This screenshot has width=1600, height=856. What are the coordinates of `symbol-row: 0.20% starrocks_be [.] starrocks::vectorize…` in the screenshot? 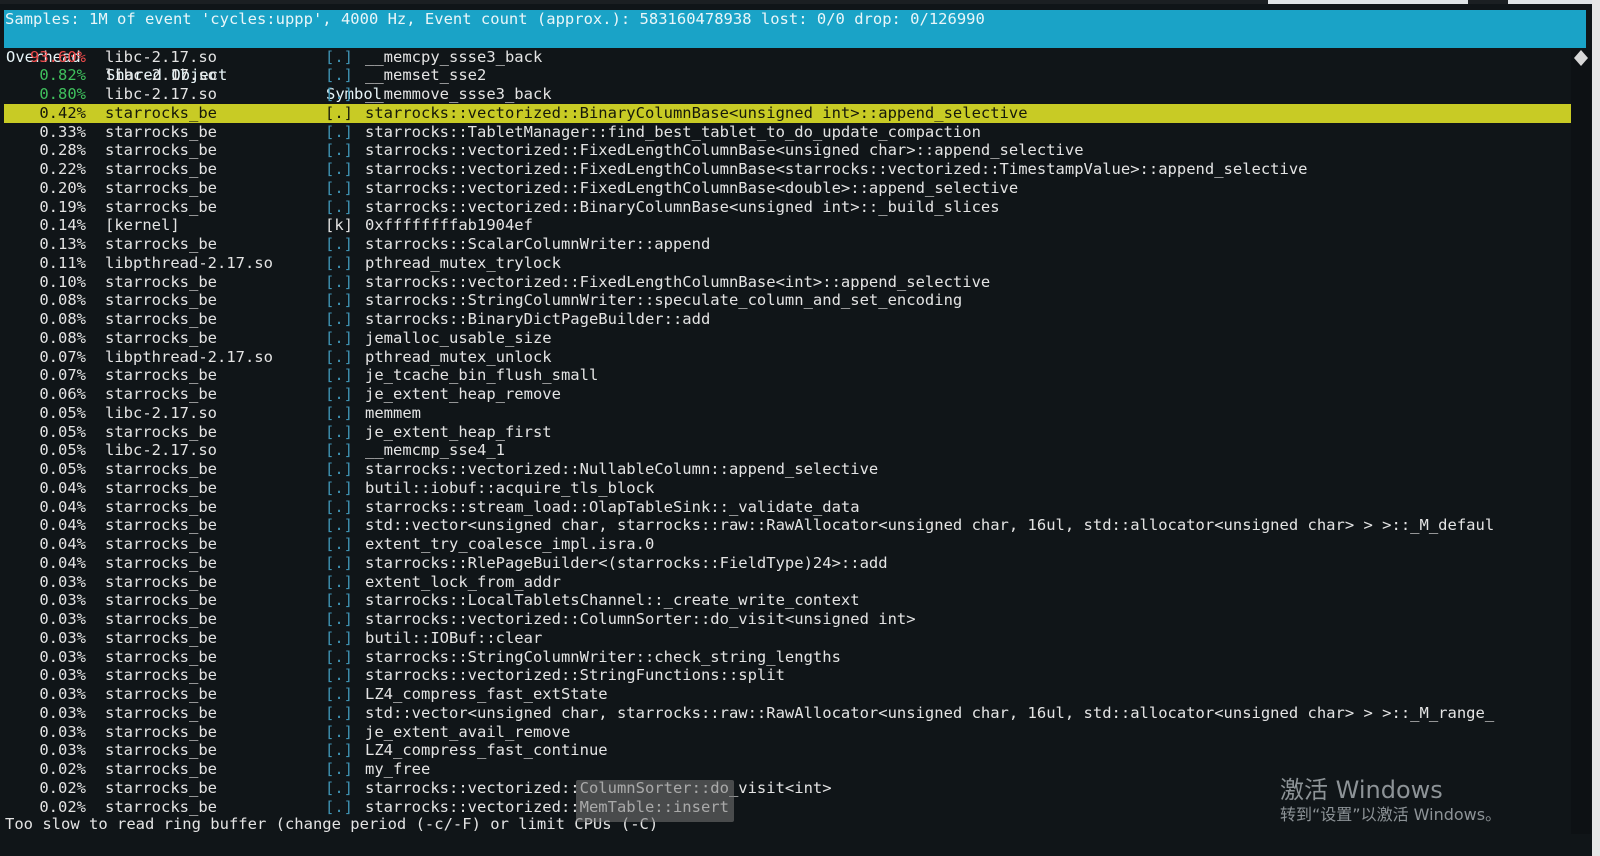 It's located at (795, 188).